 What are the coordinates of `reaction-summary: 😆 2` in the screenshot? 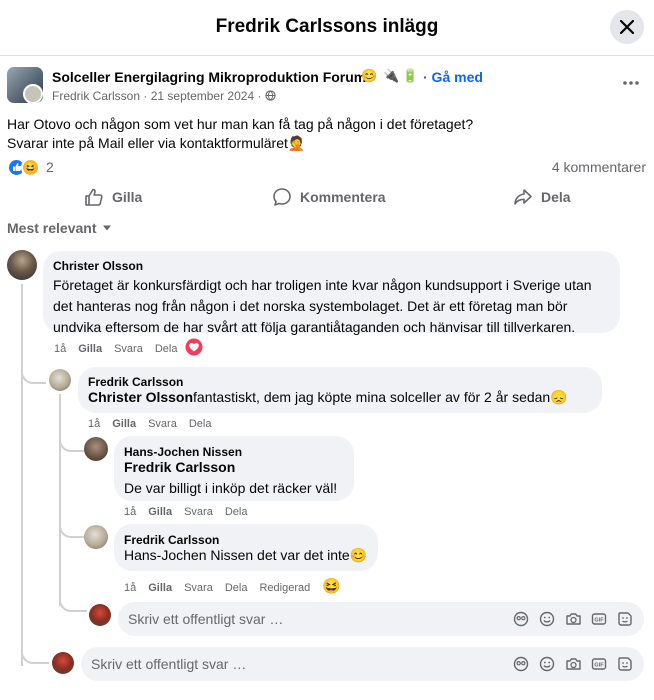 It's located at (30, 167).